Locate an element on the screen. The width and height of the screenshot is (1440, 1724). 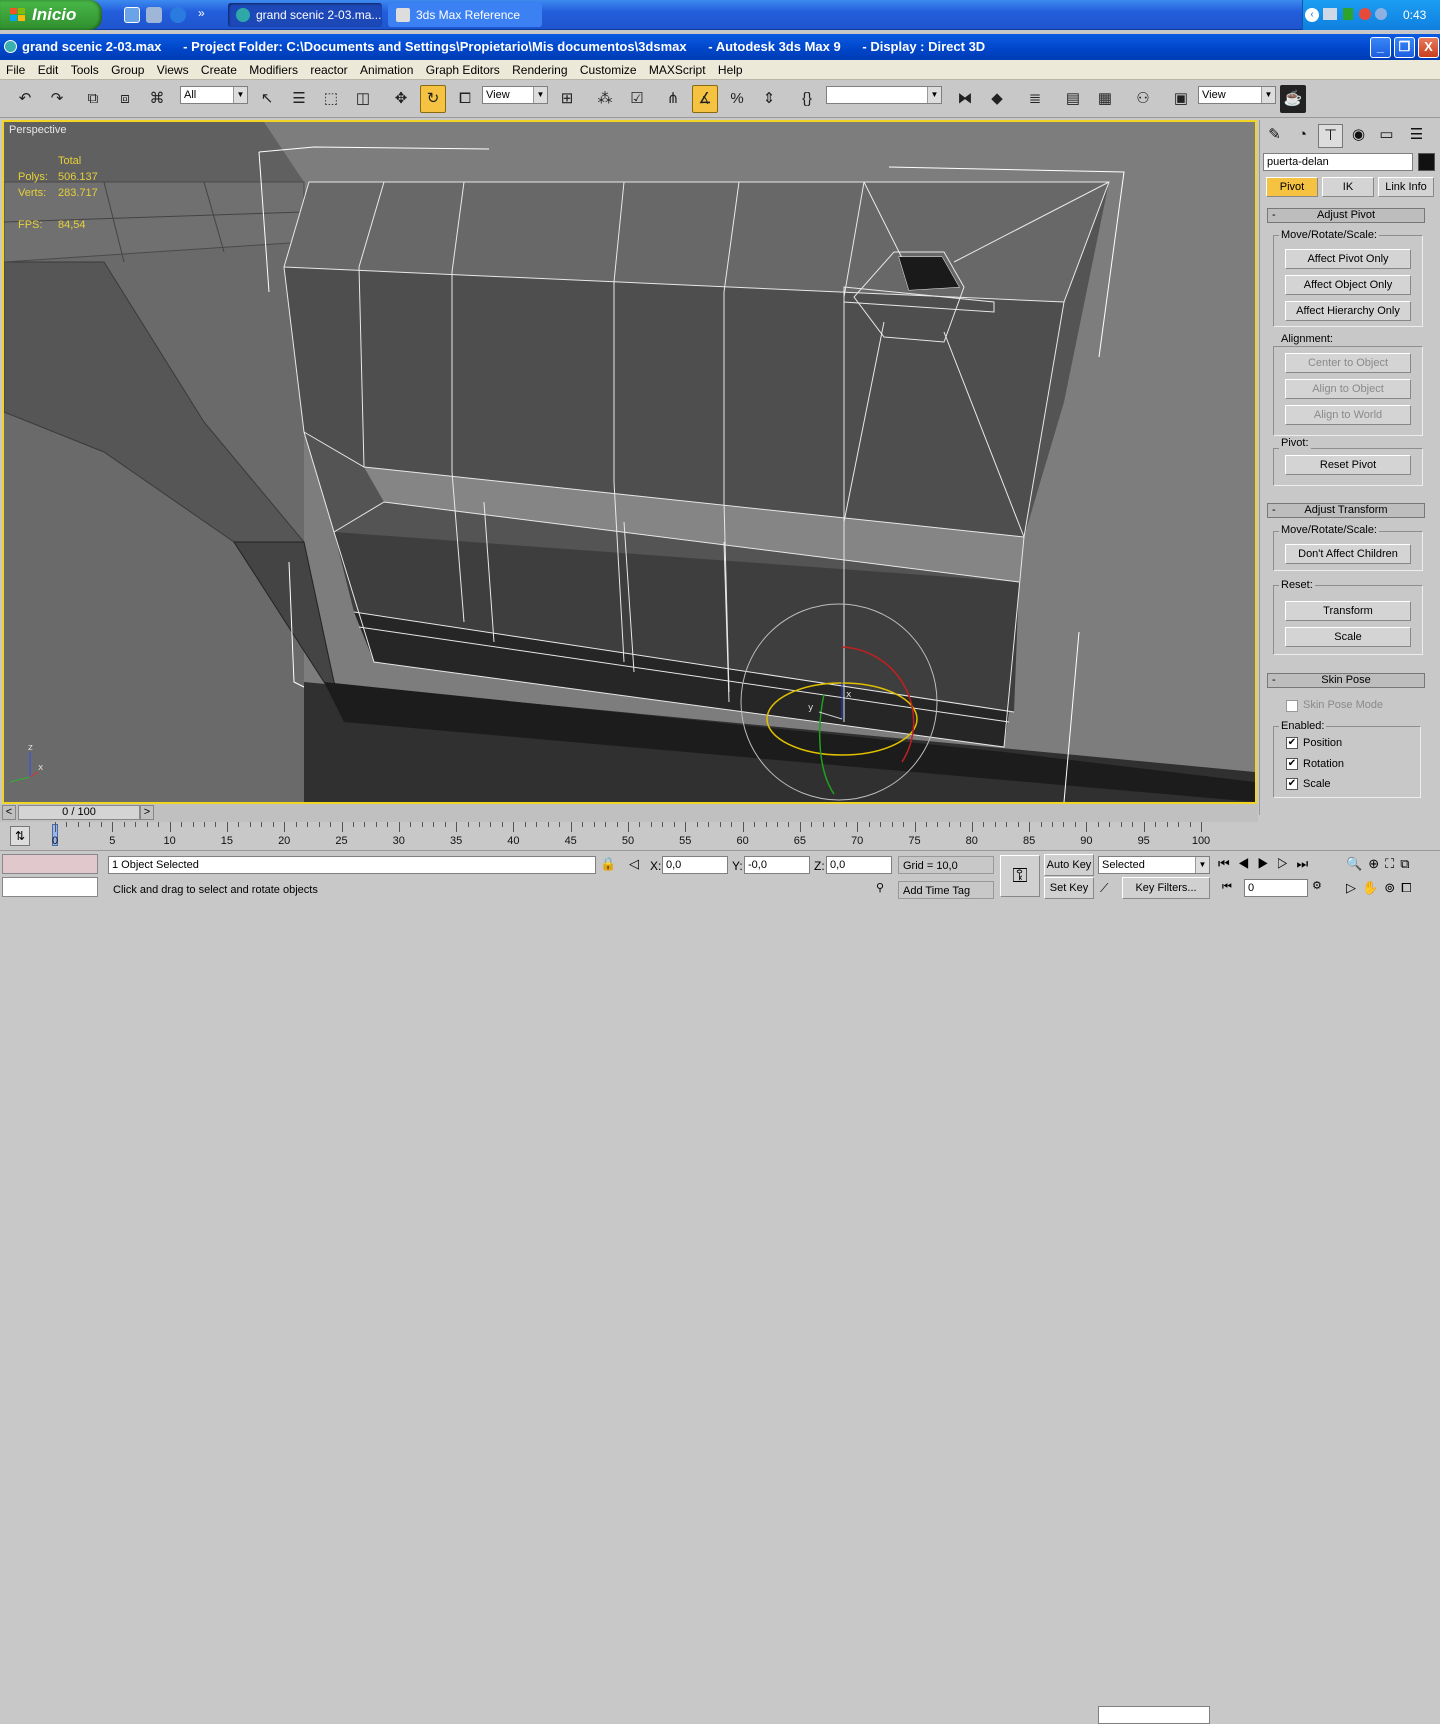
quicklaunch-more-icon: » is located at coordinates (201, 13).